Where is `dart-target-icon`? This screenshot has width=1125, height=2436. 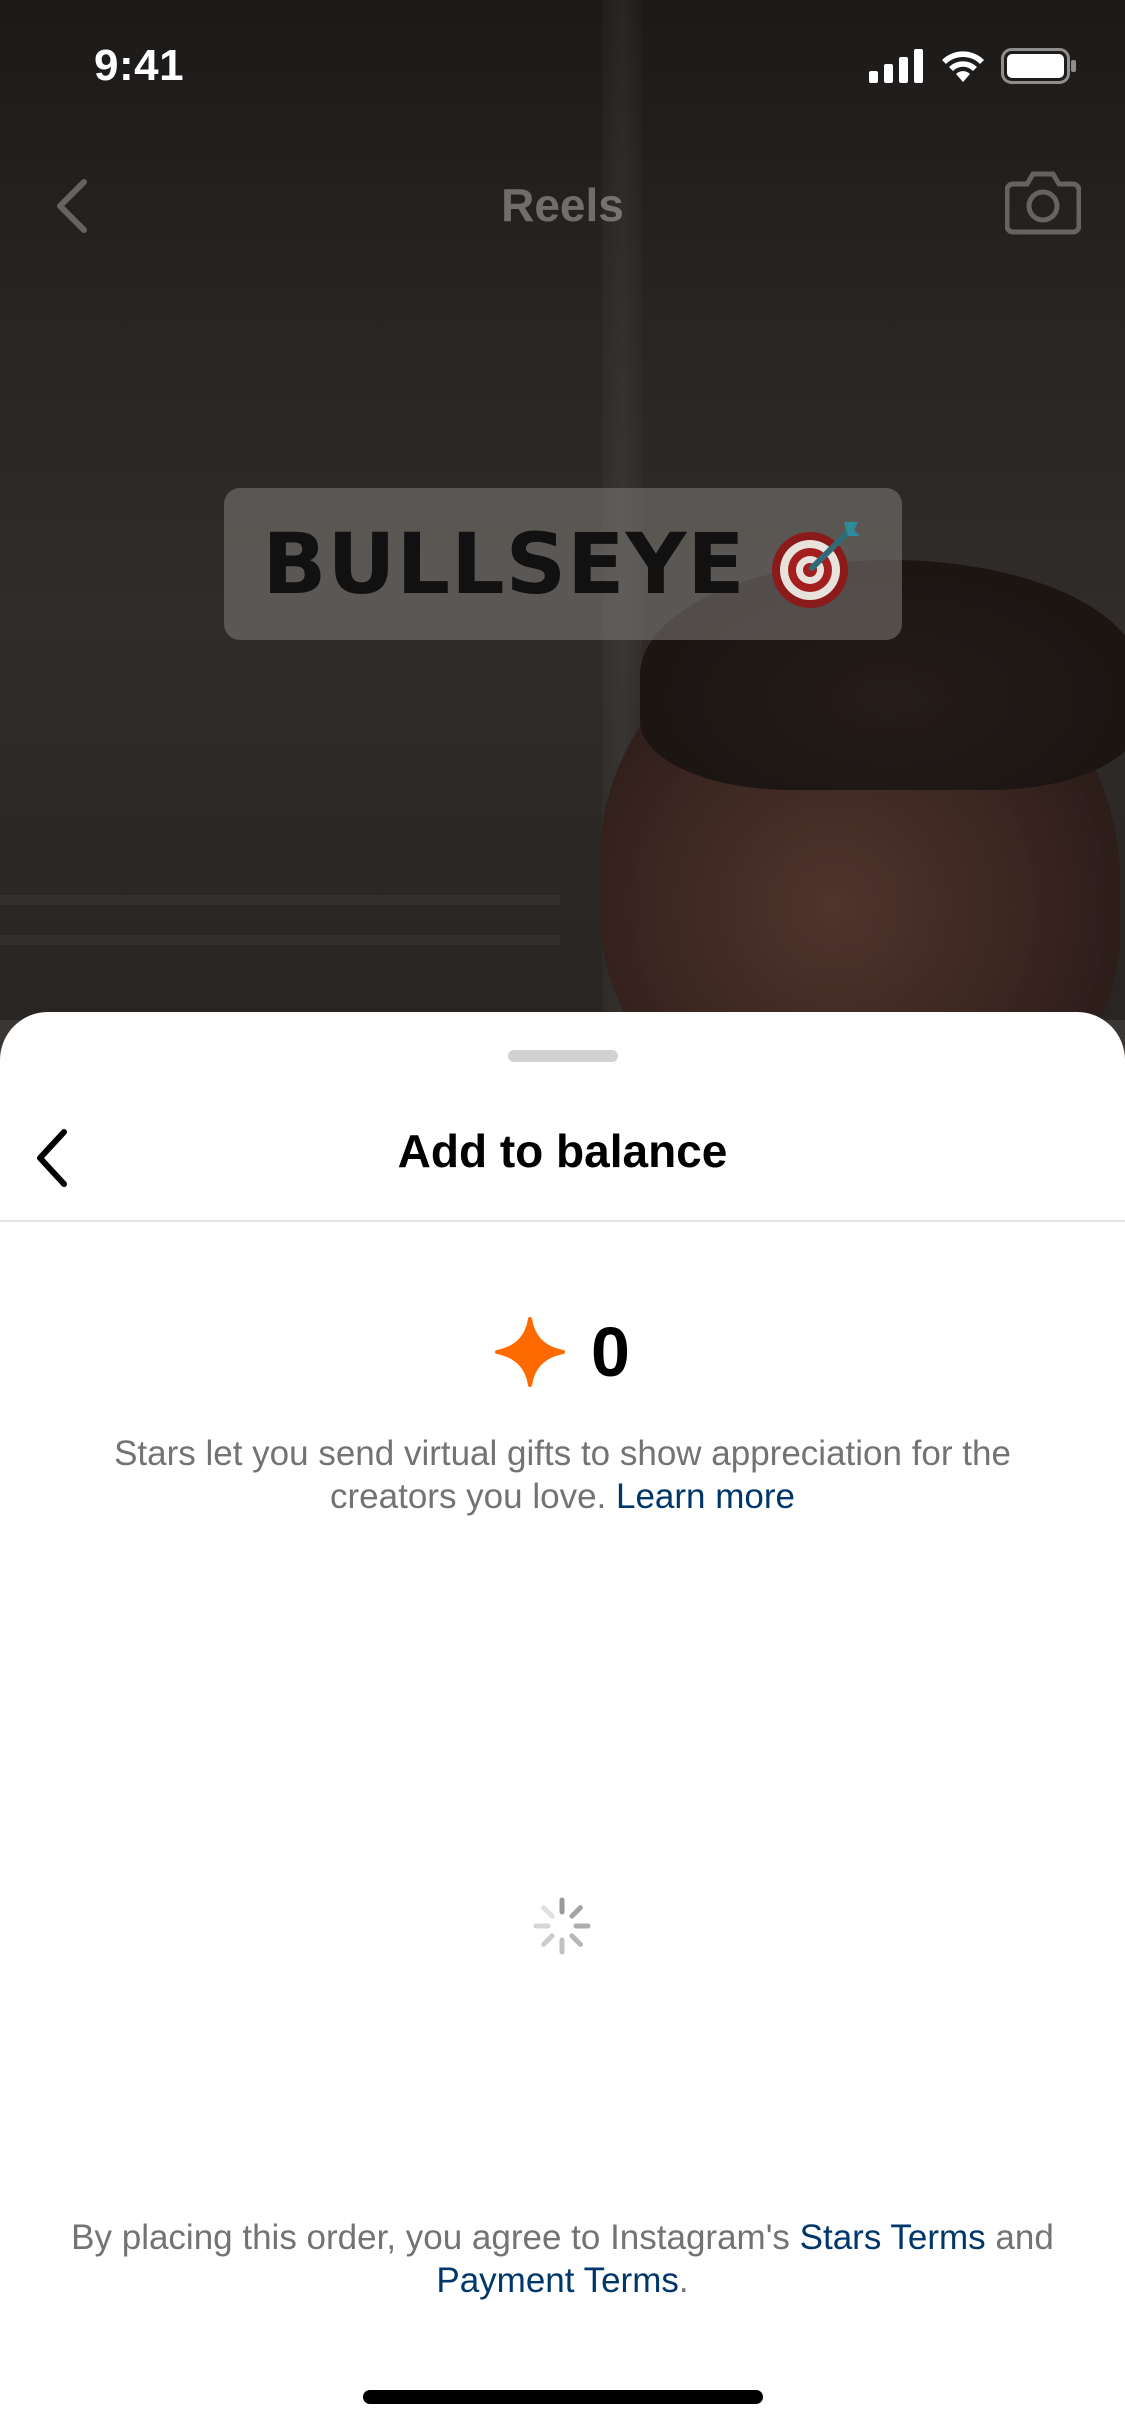
dart-target-icon is located at coordinates (815, 565).